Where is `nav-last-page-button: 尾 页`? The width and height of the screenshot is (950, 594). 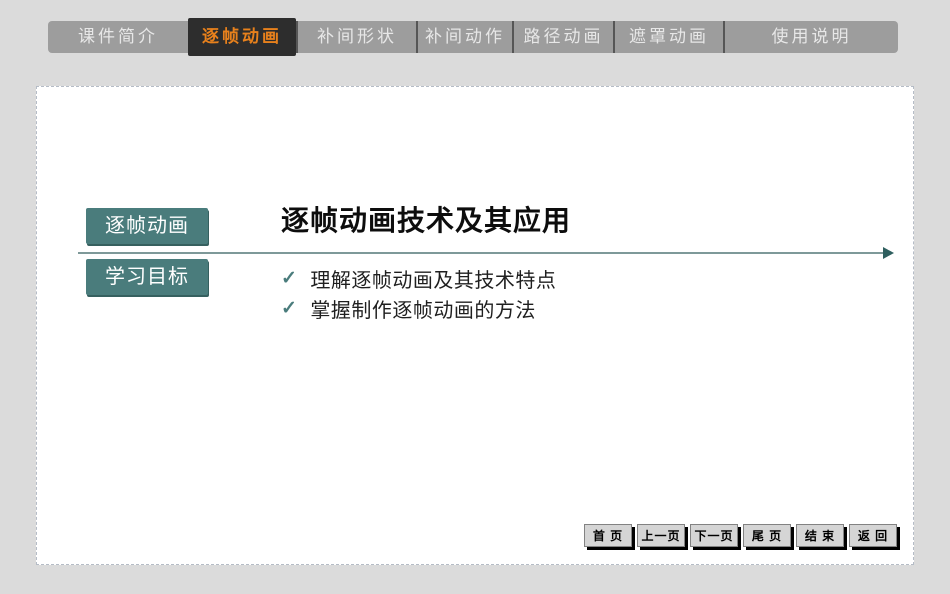
nav-last-page-button: 尾 页 is located at coordinates (767, 535).